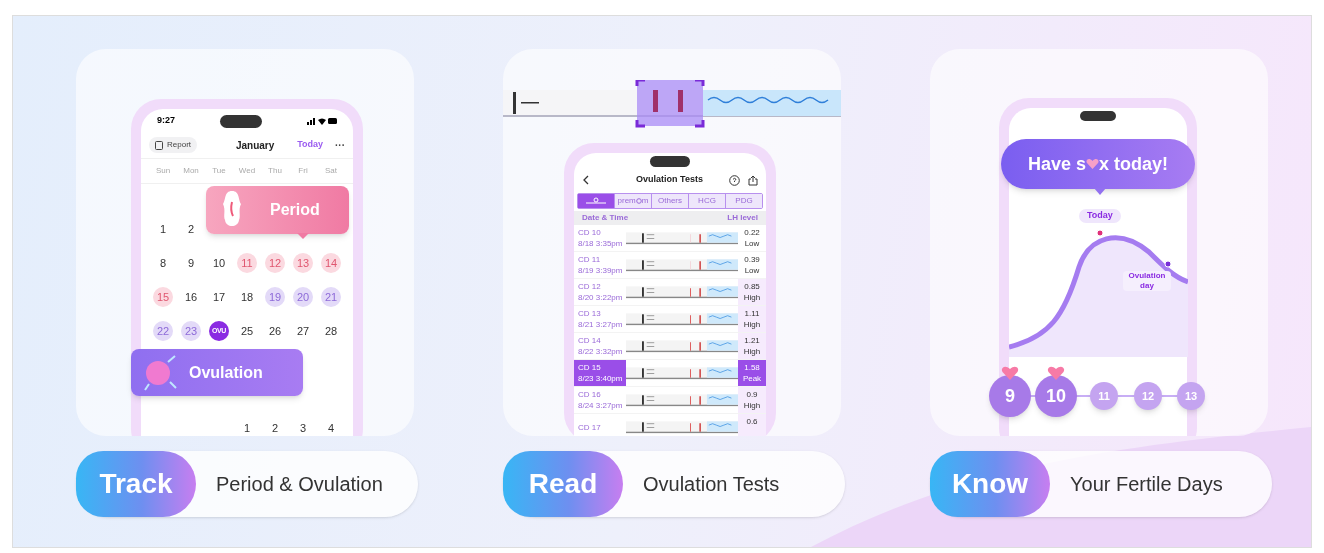  I want to click on weekday-label: Sat, so click(331, 171).